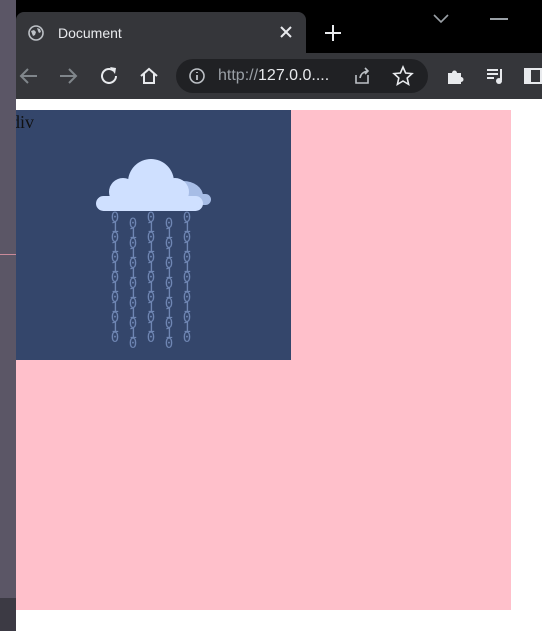 This screenshot has width=542, height=631. I want to click on edge-bottom, so click(8, 614).